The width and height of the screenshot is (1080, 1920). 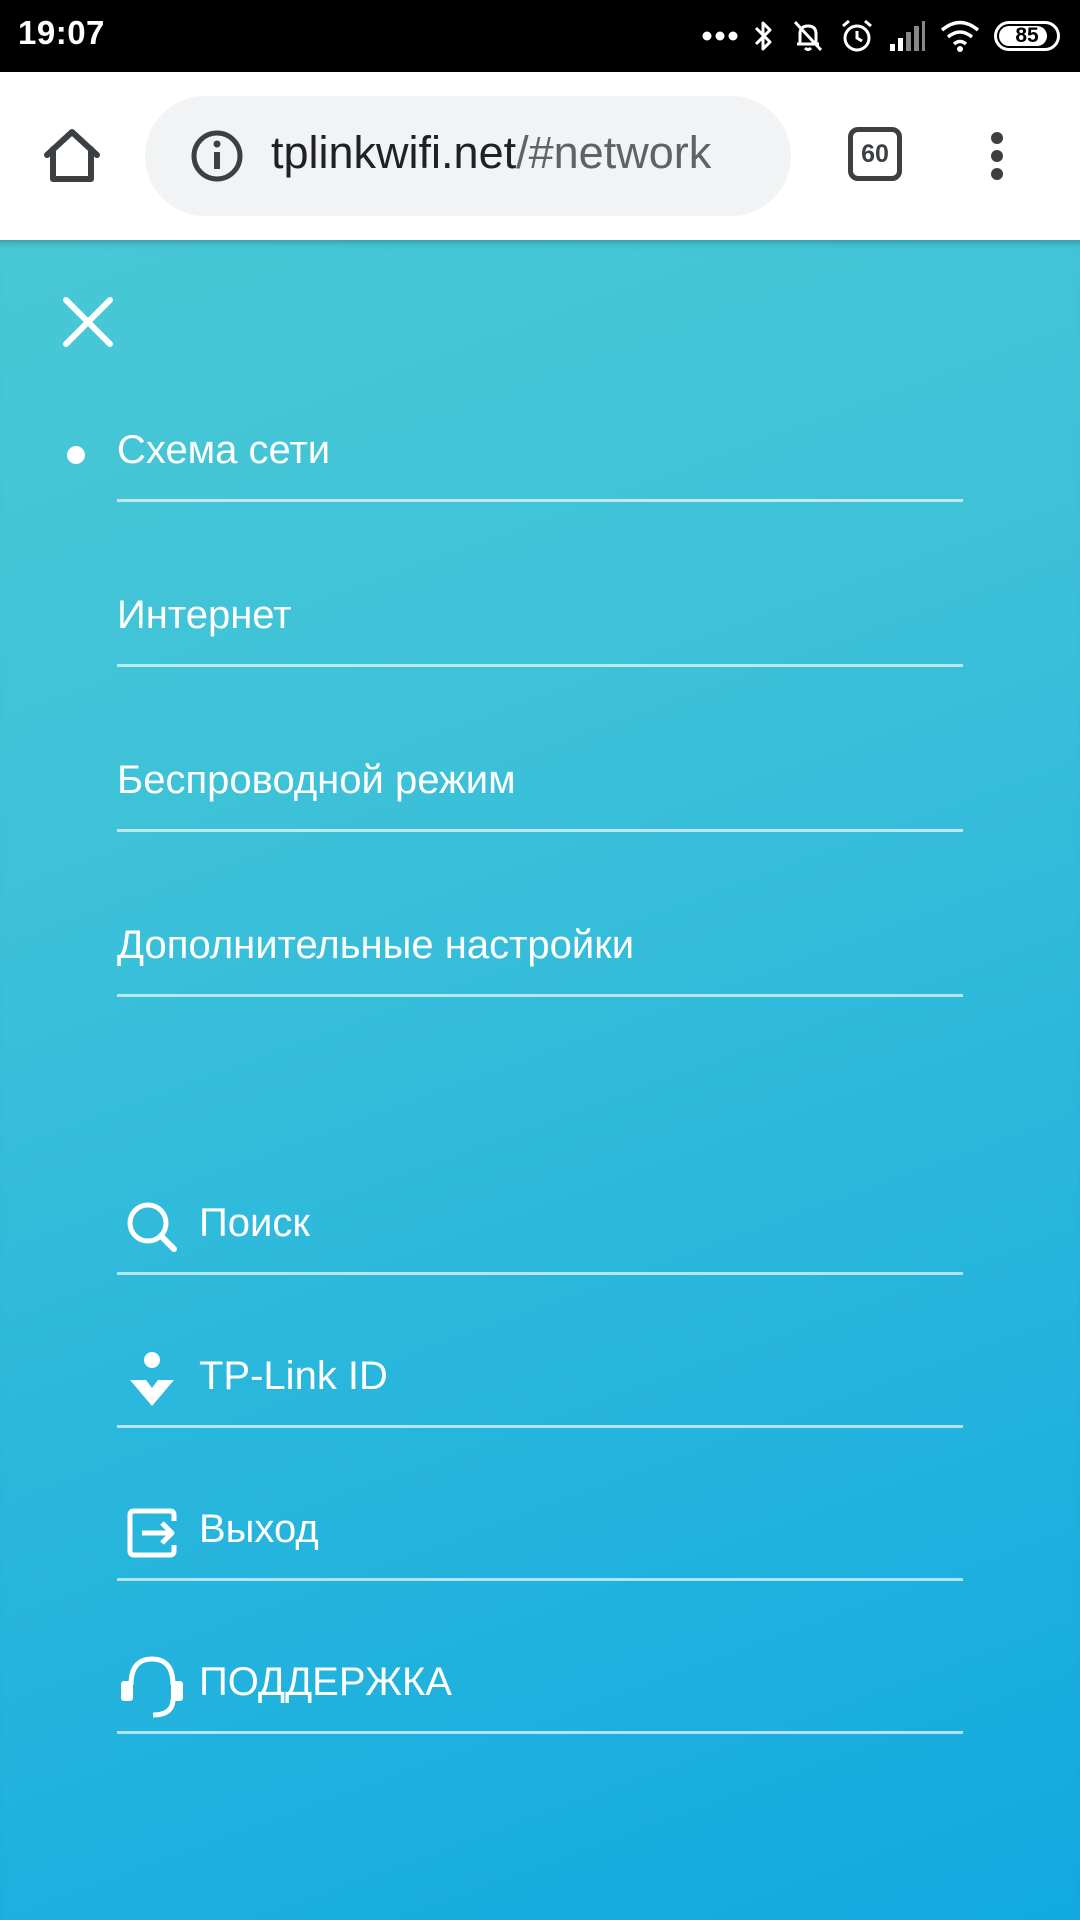 I want to click on search-button: Поиск, so click(x=540, y=1225).